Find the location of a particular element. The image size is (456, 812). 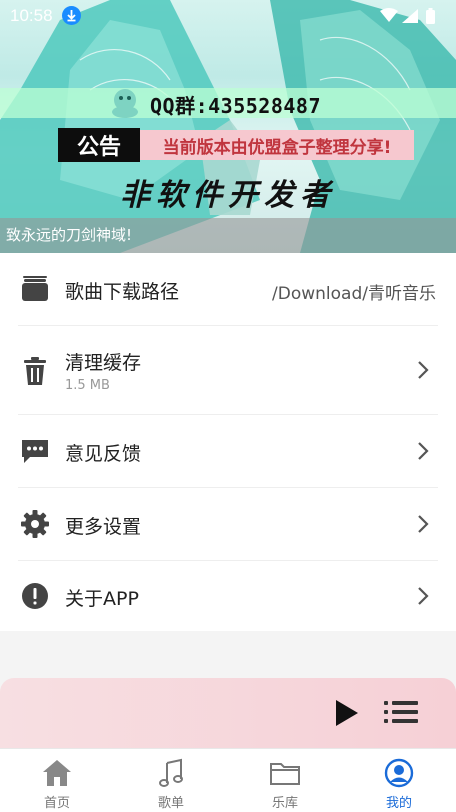

system-status-icons is located at coordinates (407, 16).